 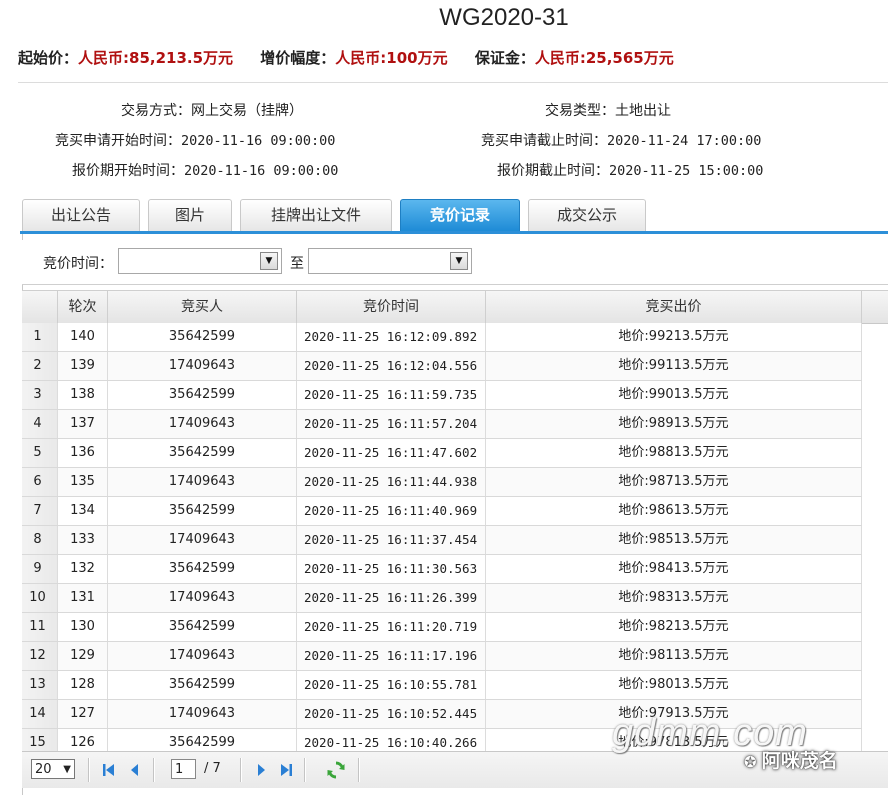 I want to click on prev-page-icon, so click(x=135, y=770).